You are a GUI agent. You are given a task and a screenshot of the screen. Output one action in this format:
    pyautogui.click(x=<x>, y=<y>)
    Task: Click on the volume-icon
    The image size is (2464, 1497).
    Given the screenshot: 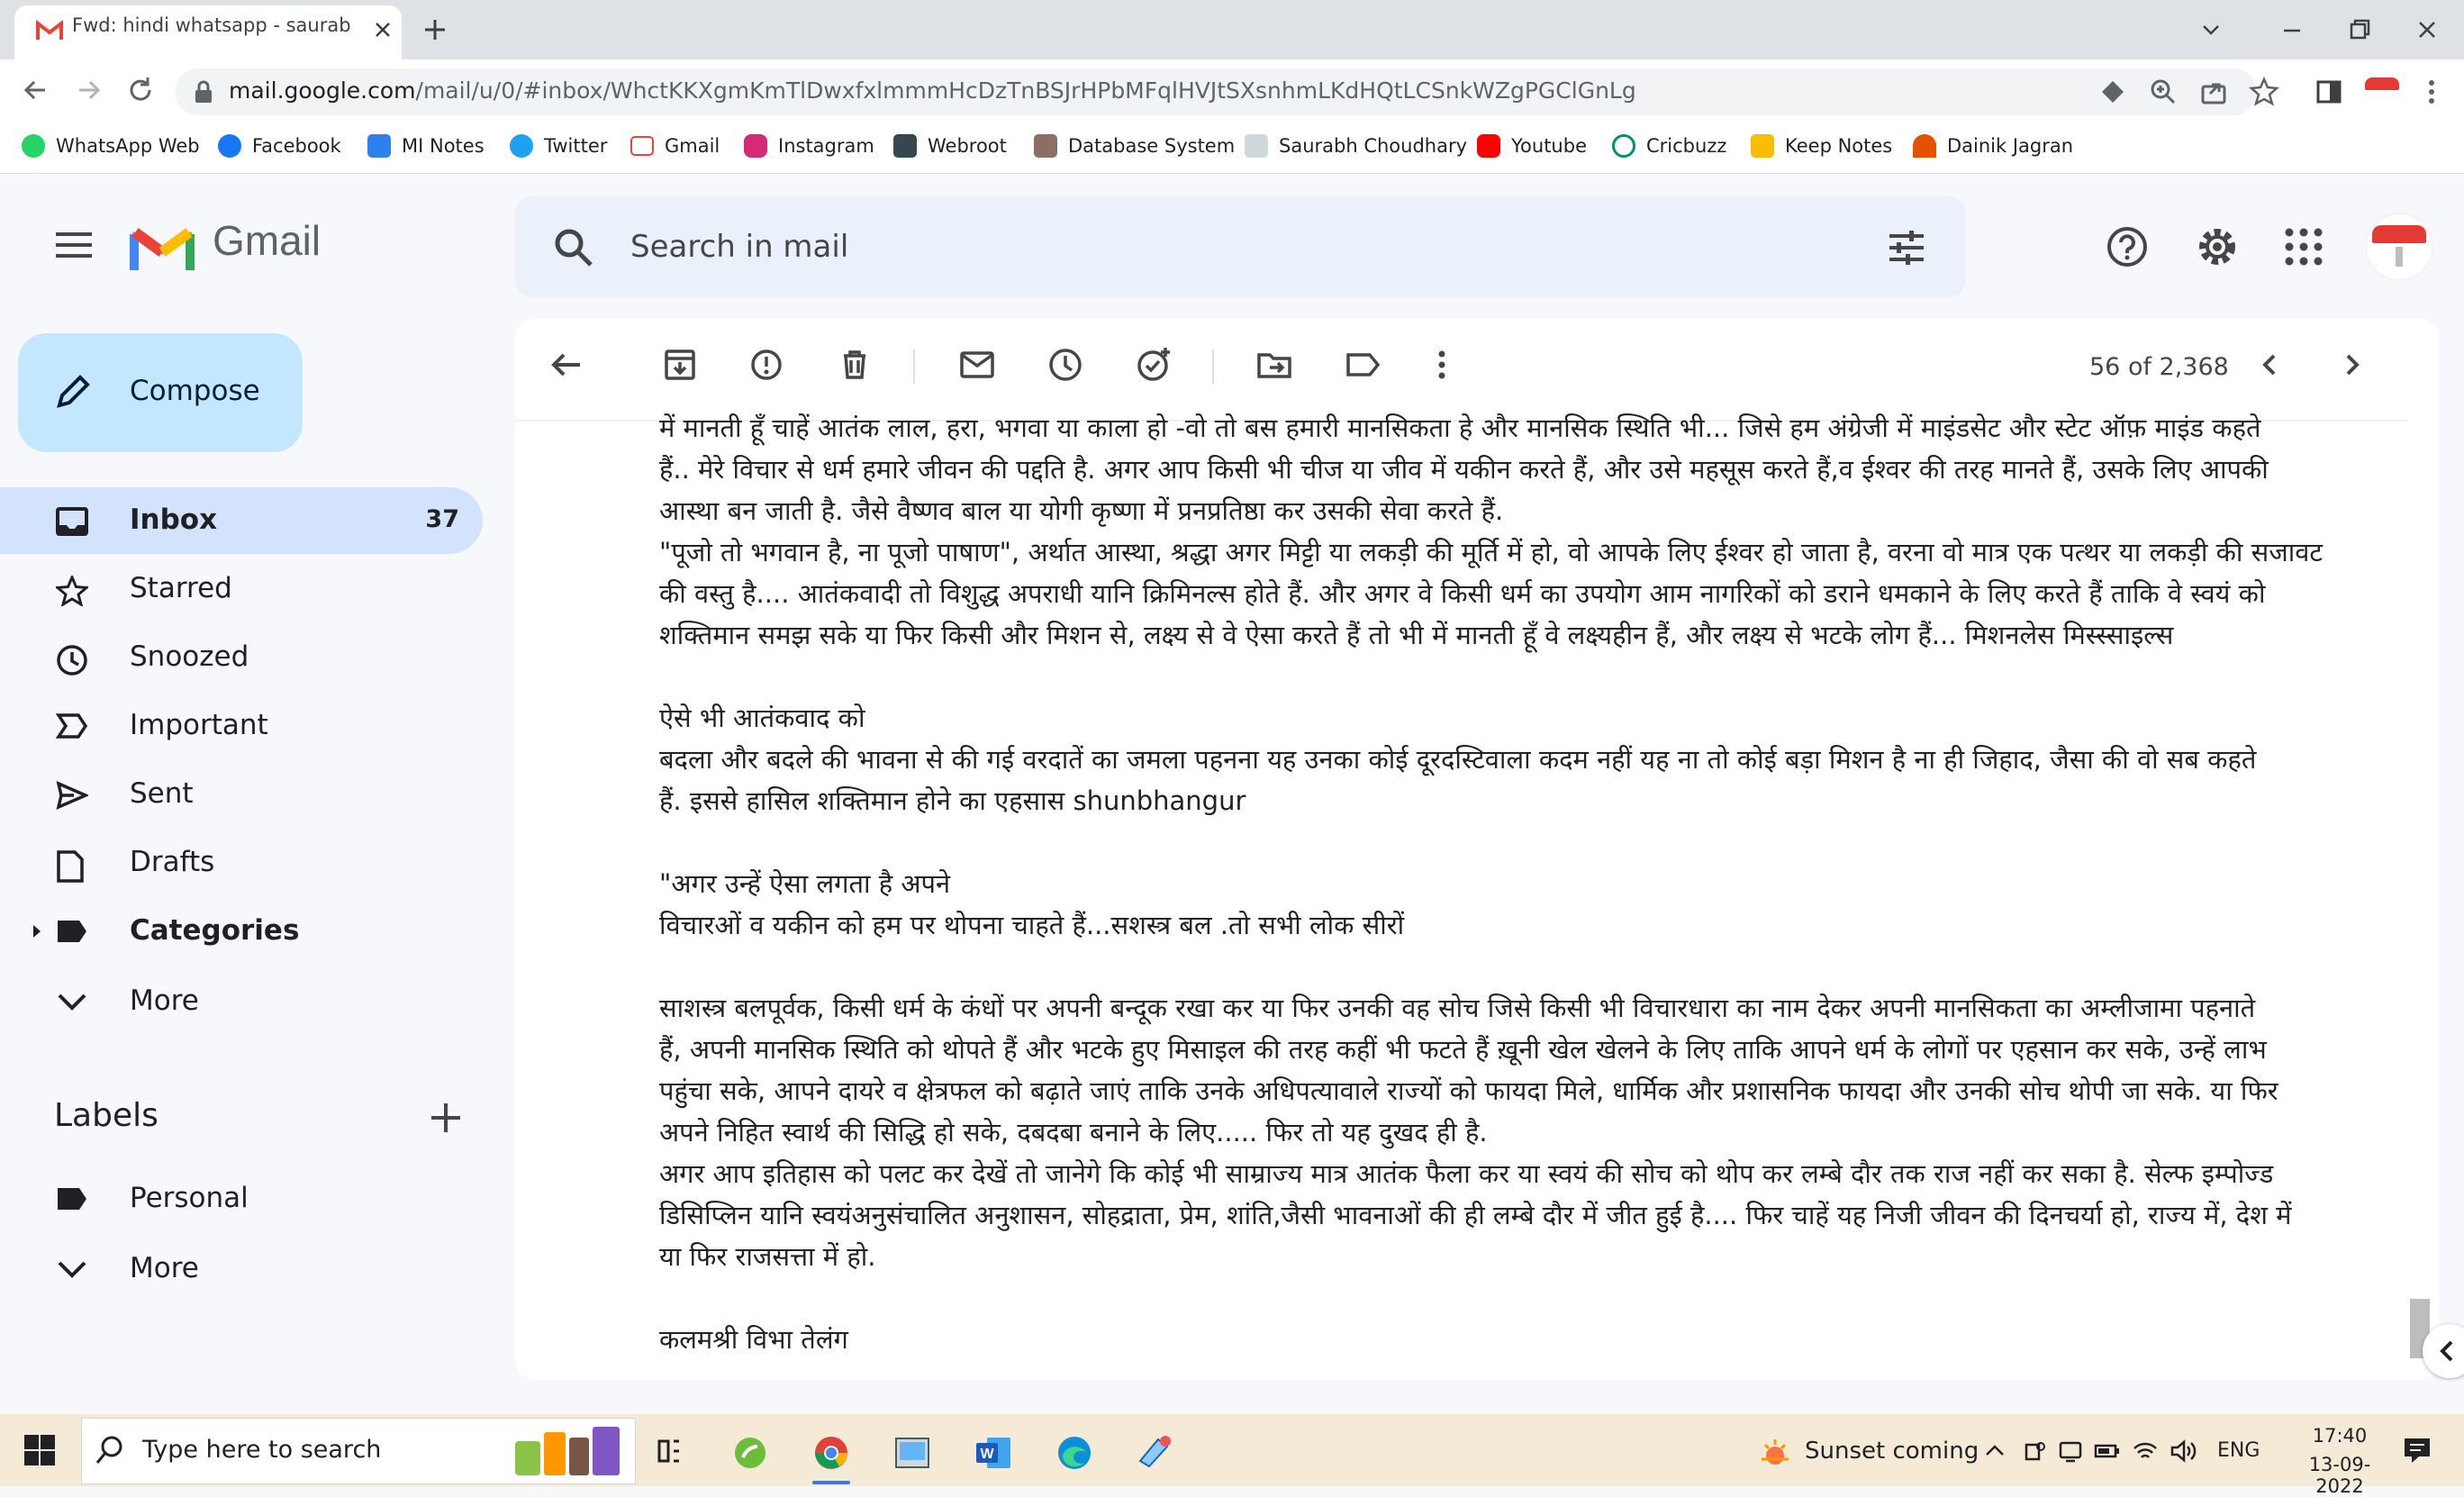 What is the action you would take?
    pyautogui.click(x=2183, y=1451)
    